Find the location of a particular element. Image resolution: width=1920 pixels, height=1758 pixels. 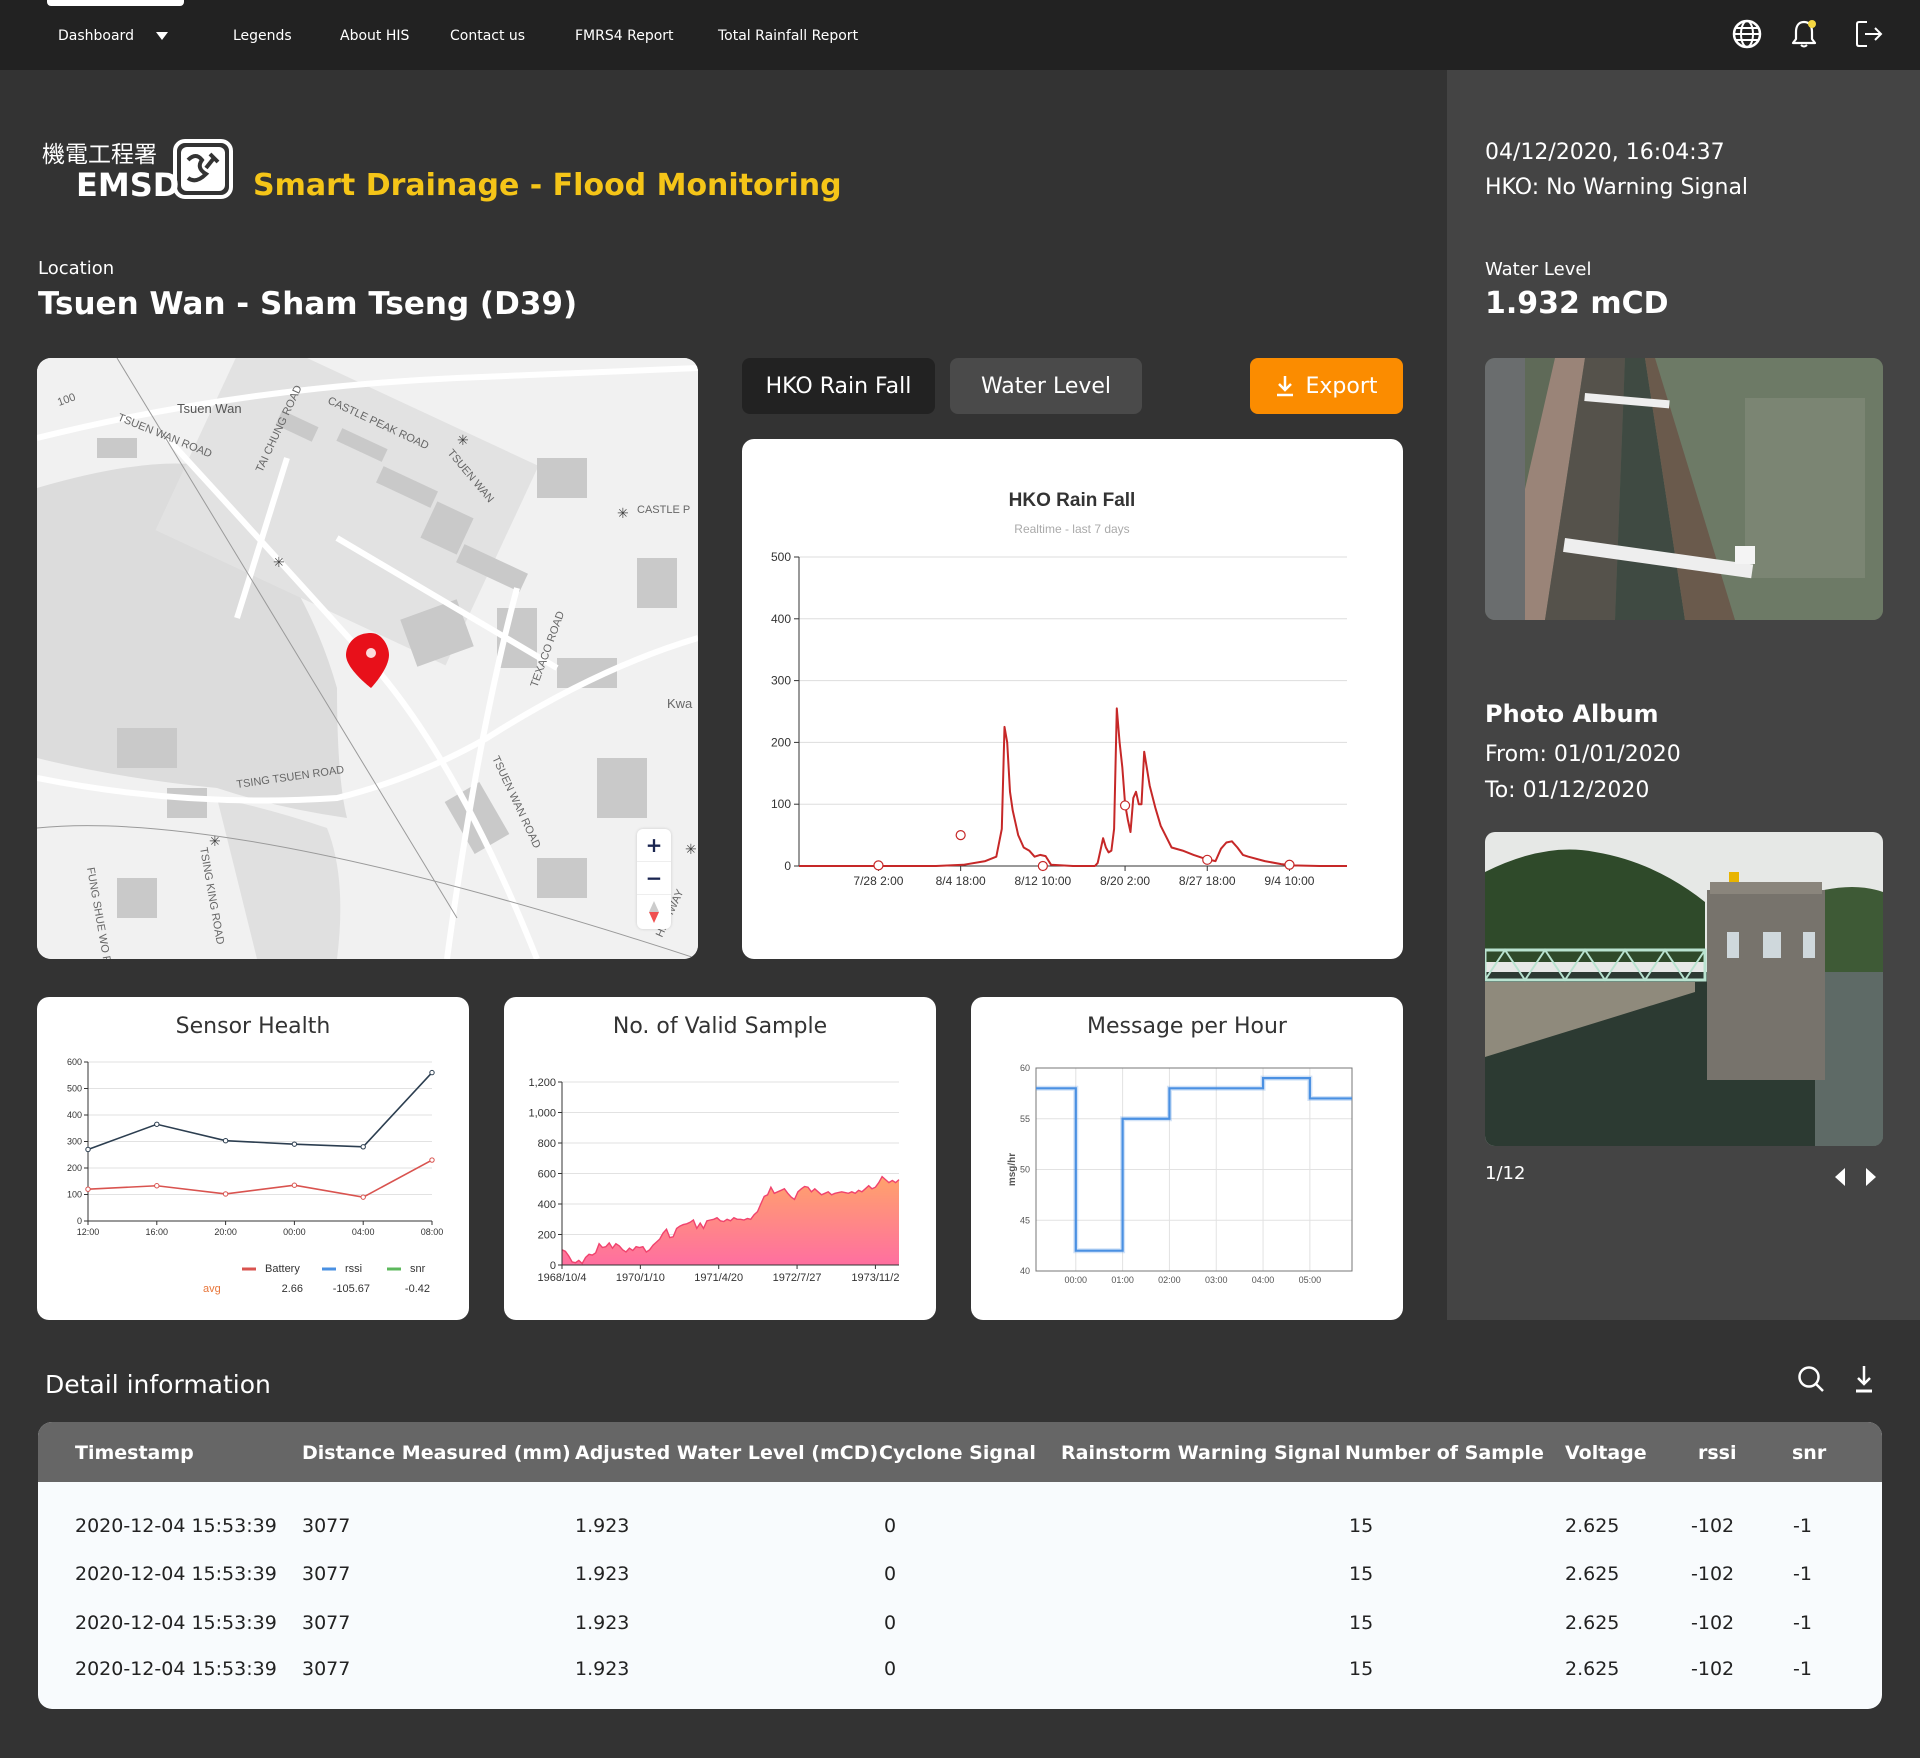

tab-hko-rain-fall: HKO Rain Fall is located at coordinates (838, 386).